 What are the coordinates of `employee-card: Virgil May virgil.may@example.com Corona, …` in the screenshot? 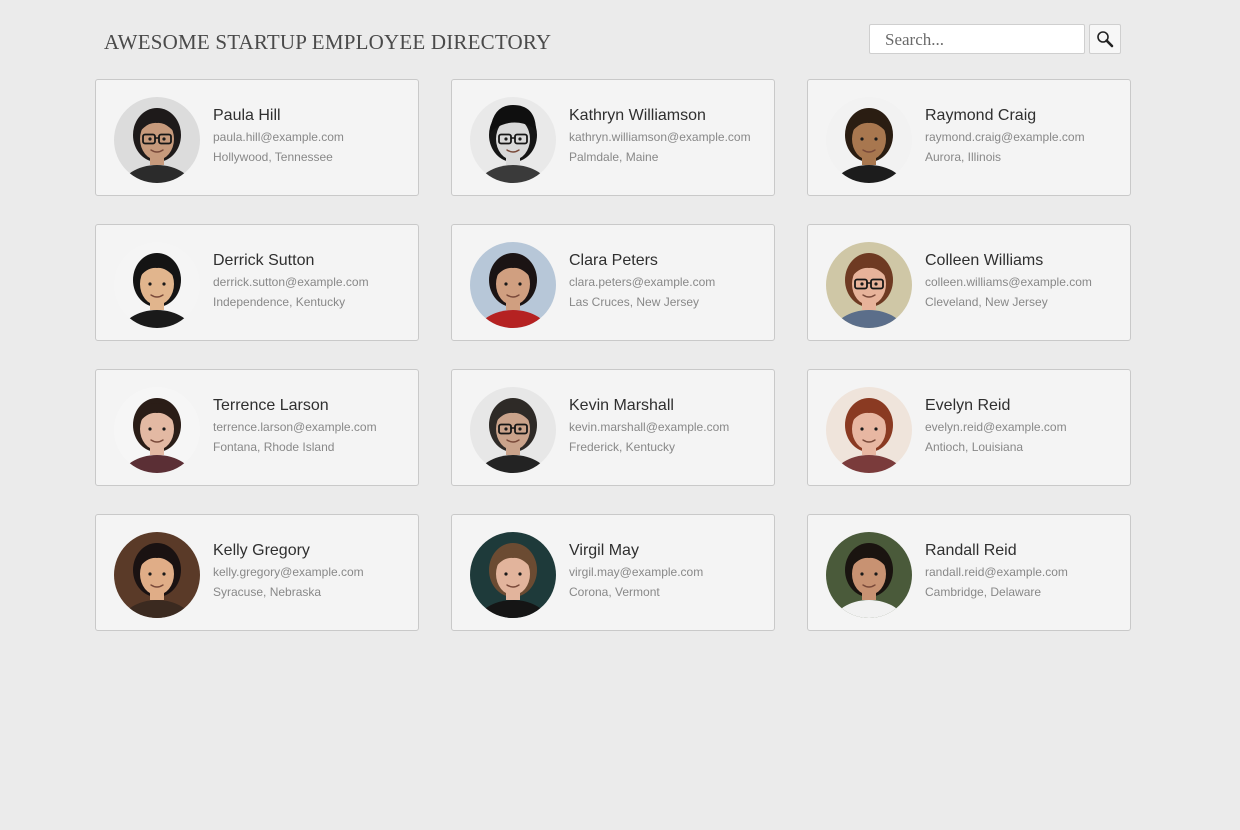 It's located at (613, 572).